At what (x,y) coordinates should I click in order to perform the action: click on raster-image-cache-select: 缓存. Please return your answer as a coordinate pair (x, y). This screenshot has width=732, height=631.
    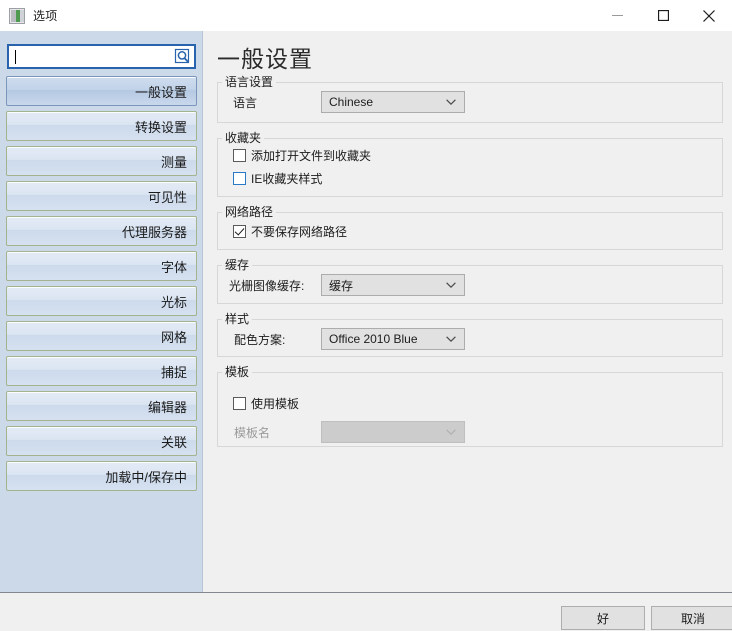
    Looking at the image, I should click on (393, 285).